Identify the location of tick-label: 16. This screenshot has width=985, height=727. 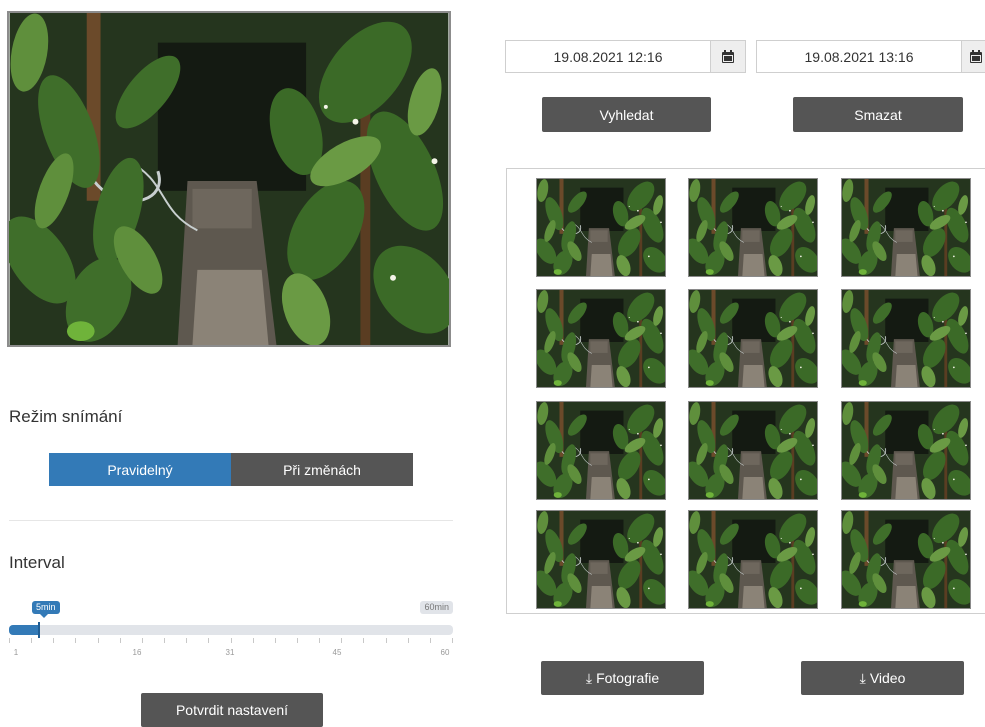
(137, 652).